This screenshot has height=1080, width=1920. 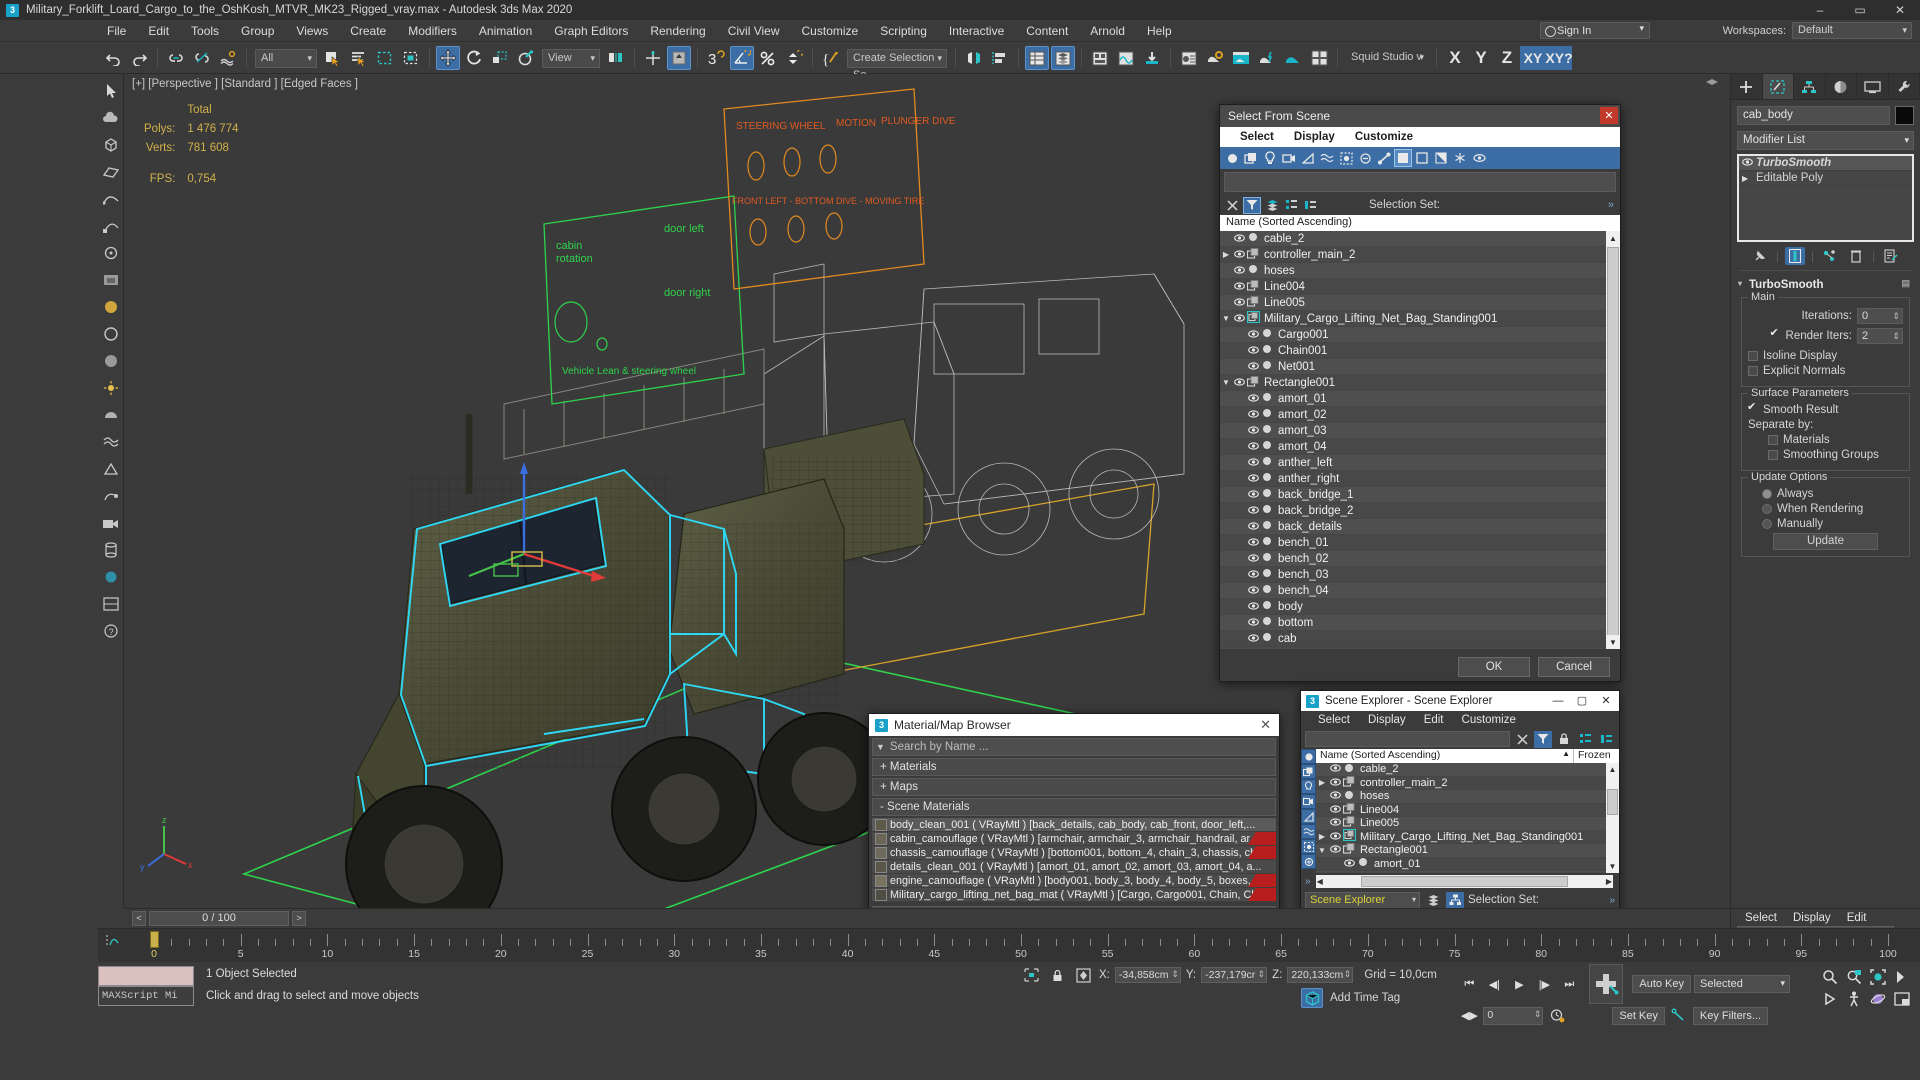 What do you see at coordinates (716, 58) in the screenshot?
I see `snaps-toggle-icon: 3` at bounding box center [716, 58].